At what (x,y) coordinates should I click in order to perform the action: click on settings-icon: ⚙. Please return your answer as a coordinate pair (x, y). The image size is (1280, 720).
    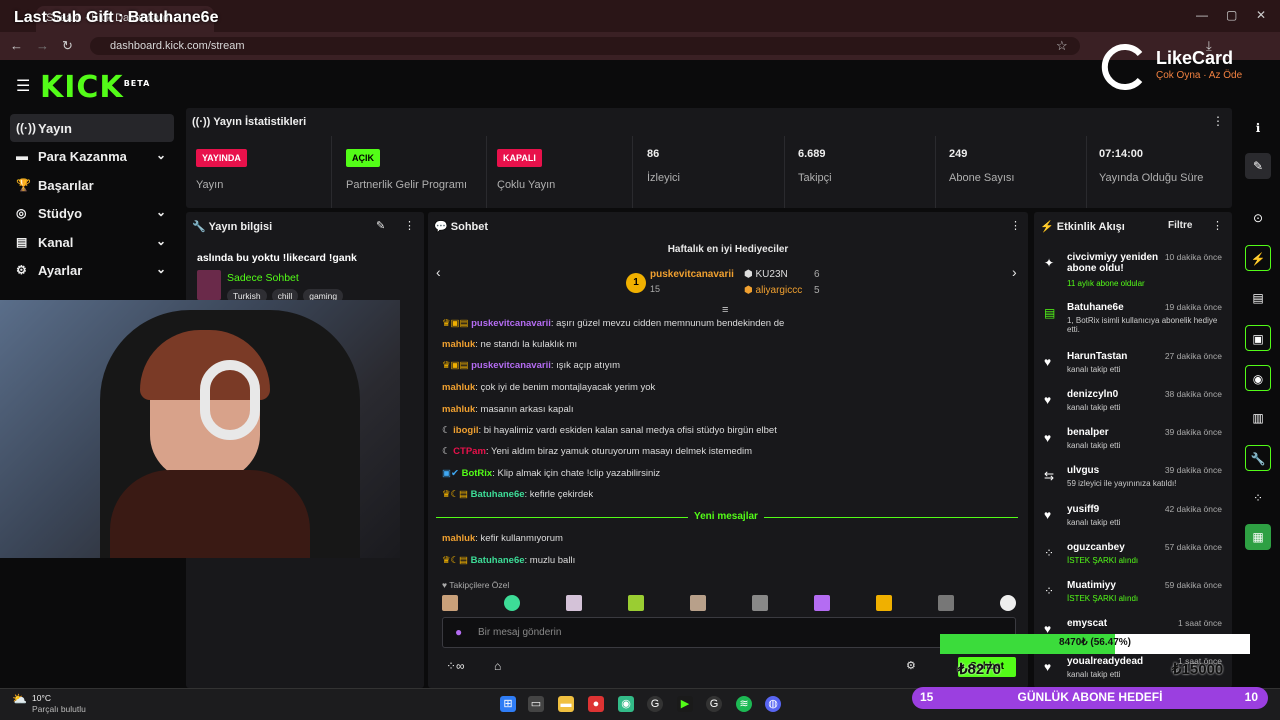
    Looking at the image, I should click on (911, 665).